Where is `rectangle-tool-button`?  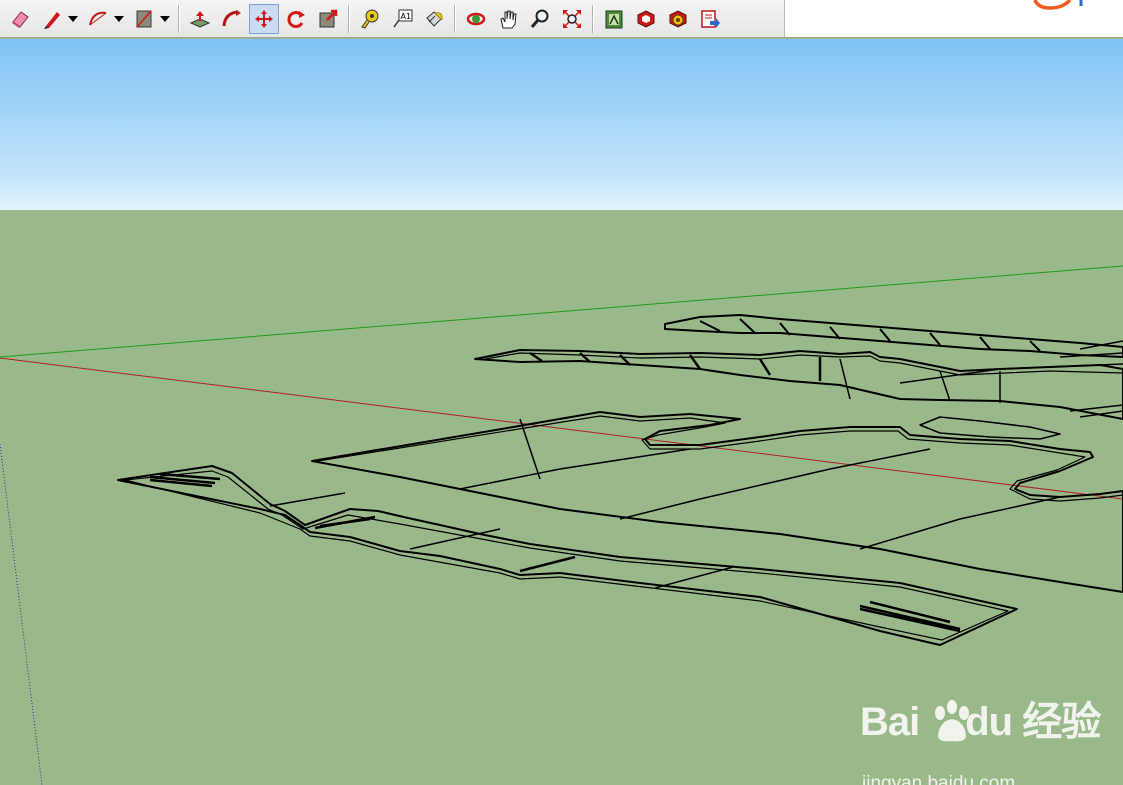 rectangle-tool-button is located at coordinates (144, 19).